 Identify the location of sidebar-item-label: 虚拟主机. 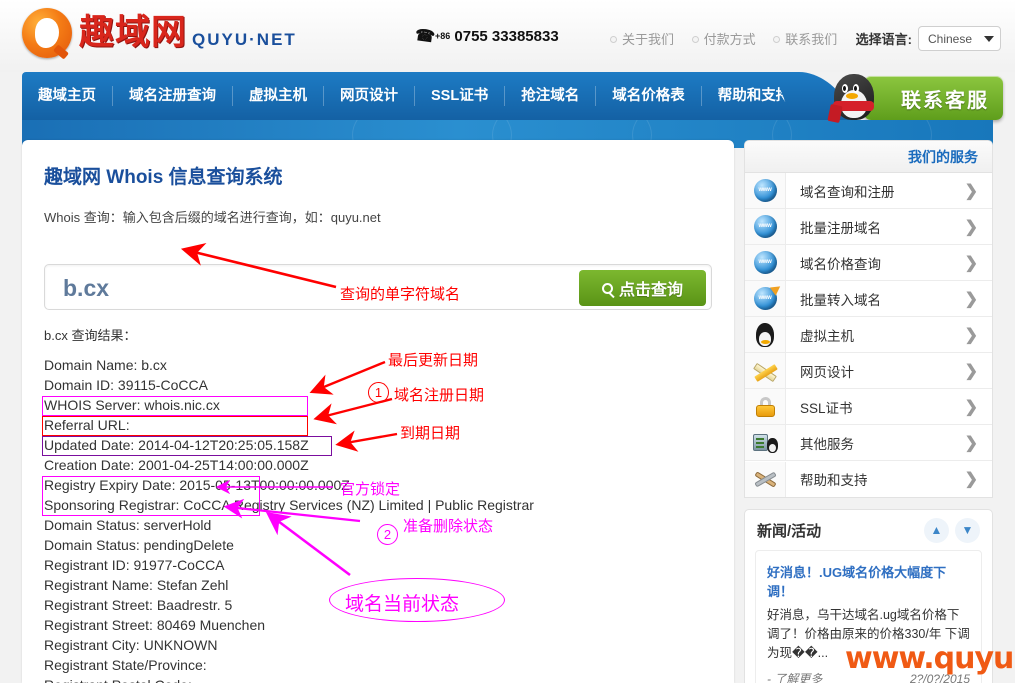
(827, 336).